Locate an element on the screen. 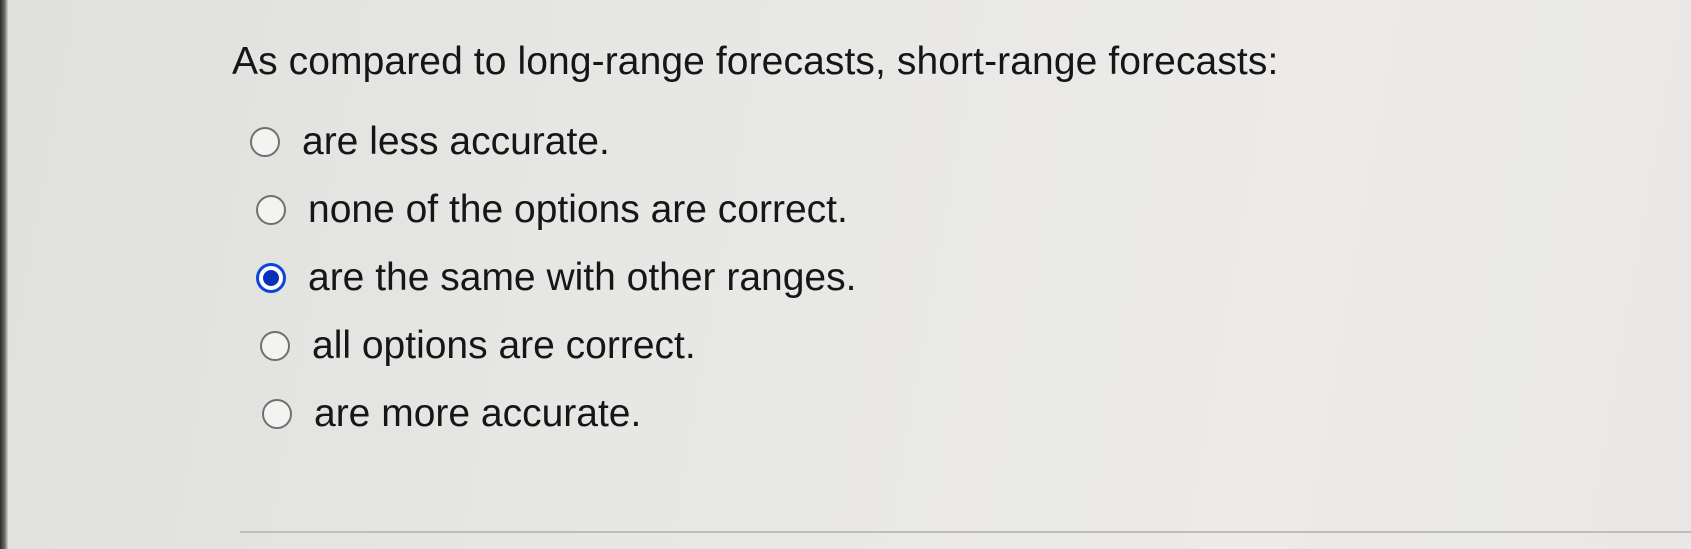 The image size is (1691, 549). answer-option-more-accurate: are more accurate. is located at coordinates (707, 414).